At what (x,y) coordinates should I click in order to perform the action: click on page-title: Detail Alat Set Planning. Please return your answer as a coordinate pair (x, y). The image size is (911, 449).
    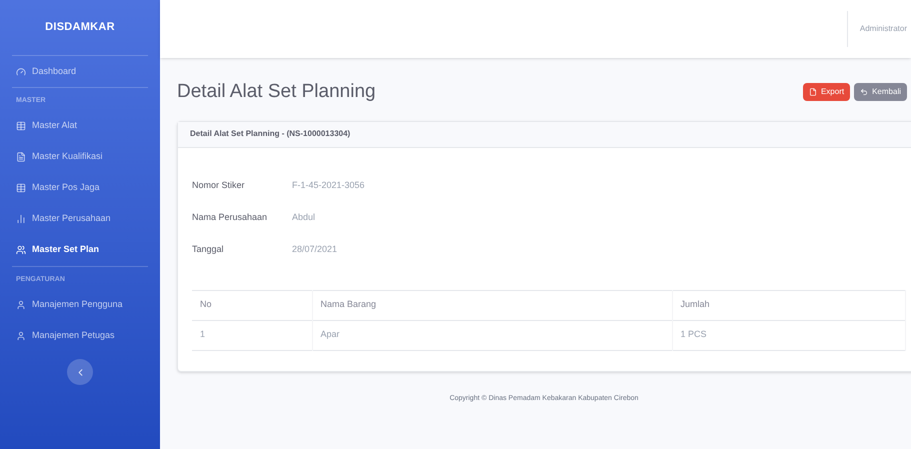
    Looking at the image, I should click on (276, 92).